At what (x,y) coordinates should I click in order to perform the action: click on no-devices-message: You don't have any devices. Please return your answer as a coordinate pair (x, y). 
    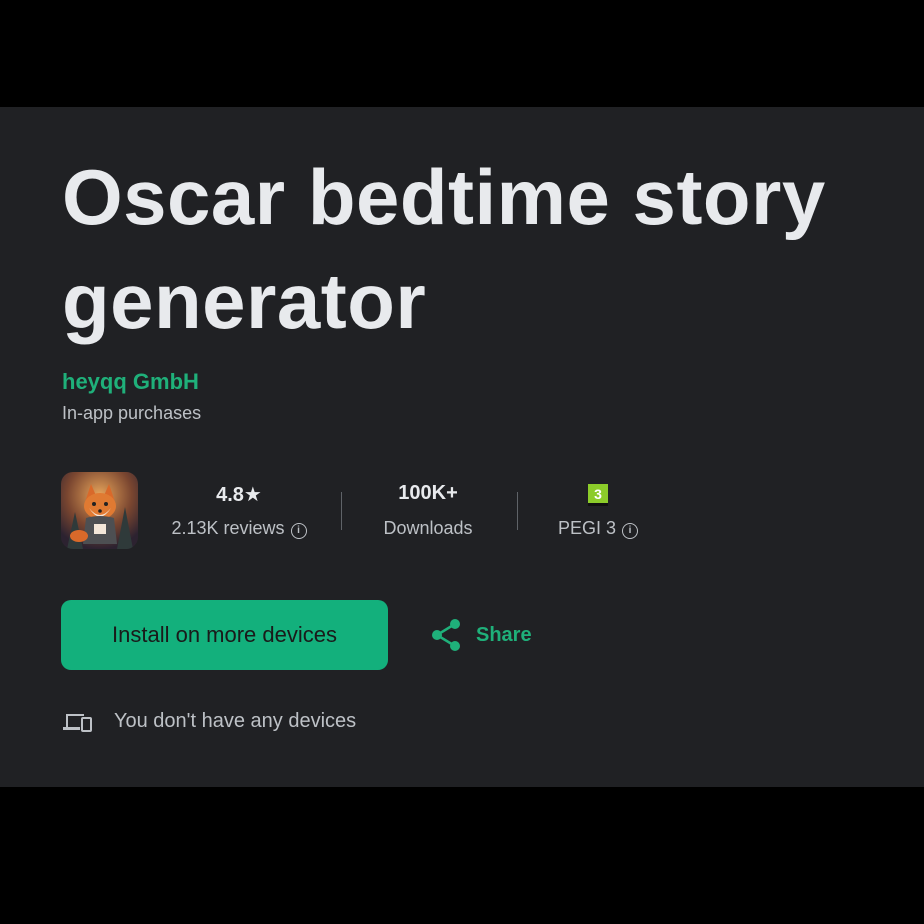
    Looking at the image, I should click on (235, 721).